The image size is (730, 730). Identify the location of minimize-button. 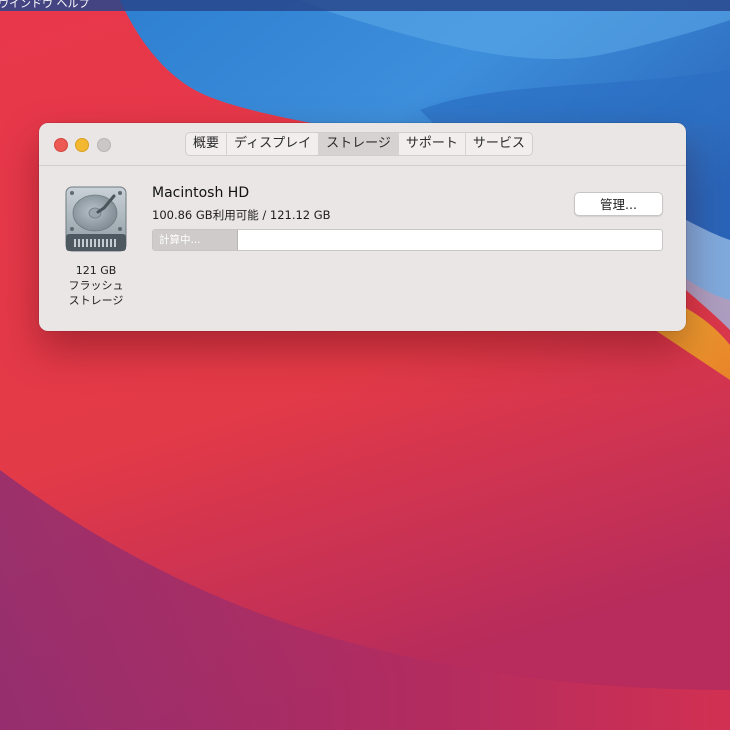
(82, 145).